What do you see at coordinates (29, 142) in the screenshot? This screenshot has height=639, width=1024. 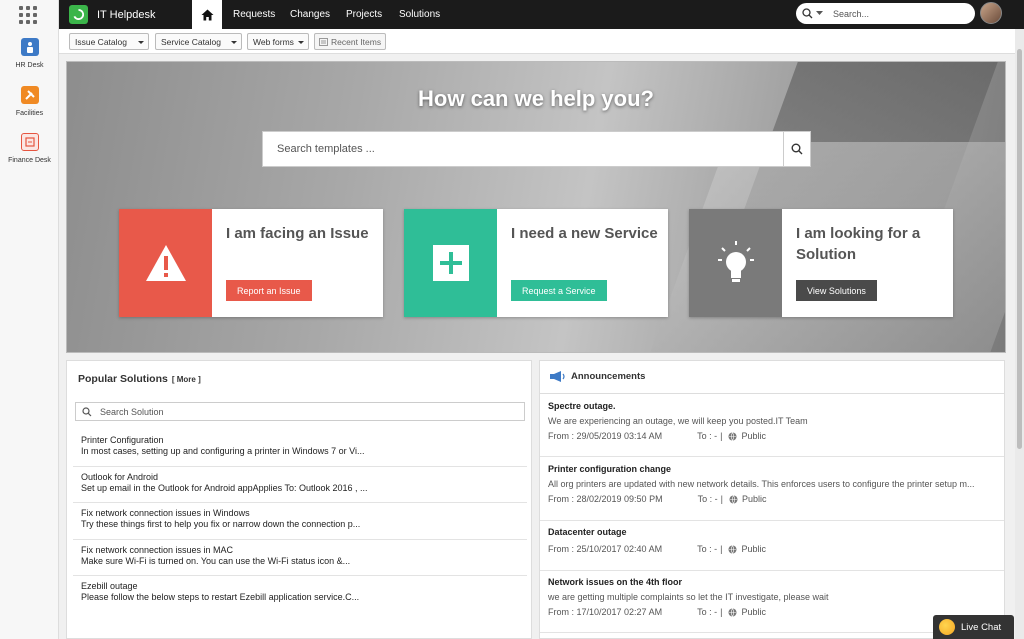 I see `finance-desk-icon` at bounding box center [29, 142].